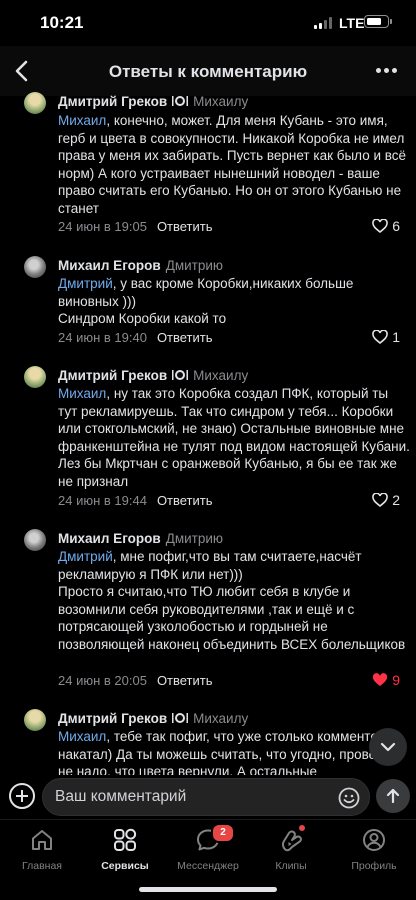 The image size is (416, 900). What do you see at coordinates (396, 226) in the screenshot?
I see `like-count: 6` at bounding box center [396, 226].